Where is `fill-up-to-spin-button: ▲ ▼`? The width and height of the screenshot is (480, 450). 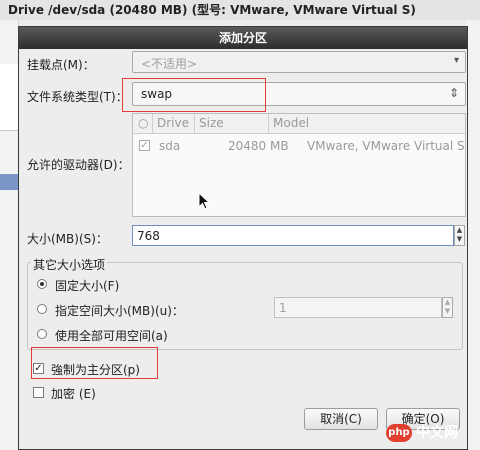
fill-up-to-spin-button: ▲ ▼ is located at coordinates (447, 307).